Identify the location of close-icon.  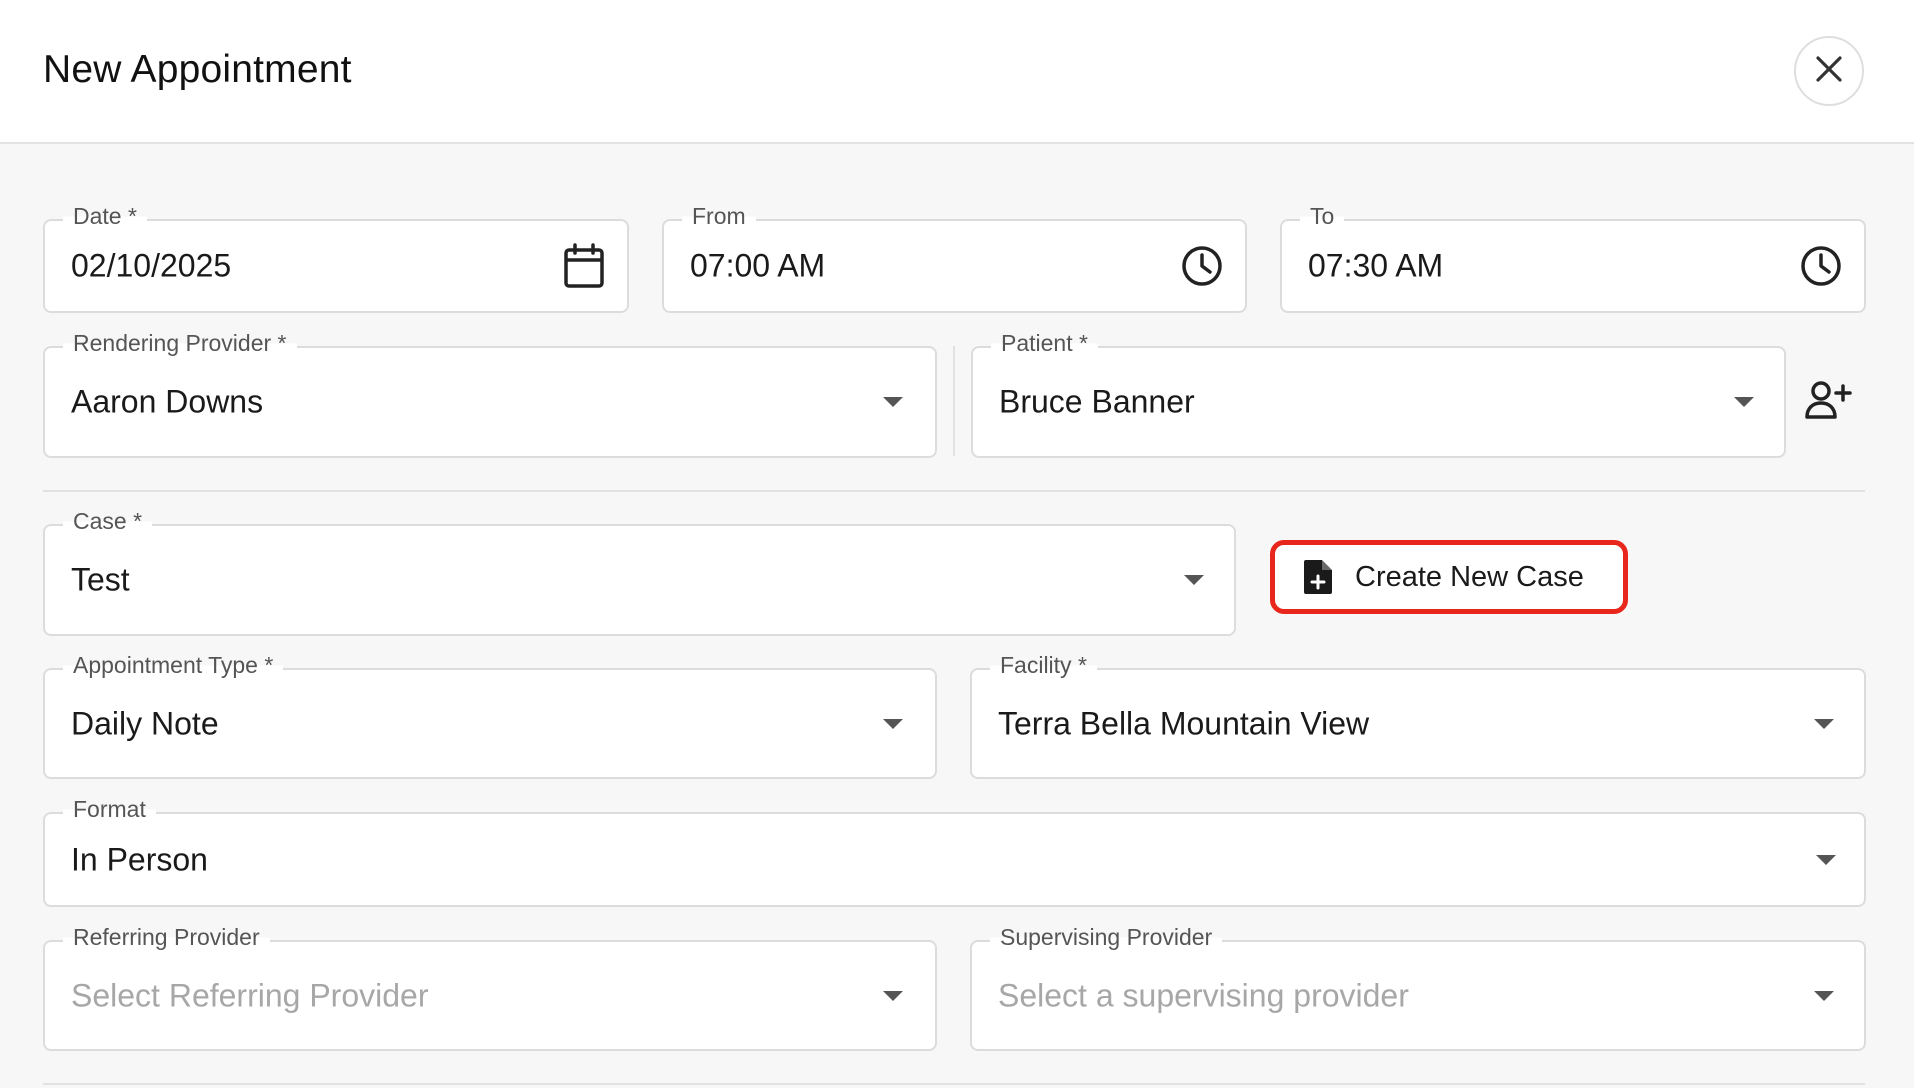
(1829, 71).